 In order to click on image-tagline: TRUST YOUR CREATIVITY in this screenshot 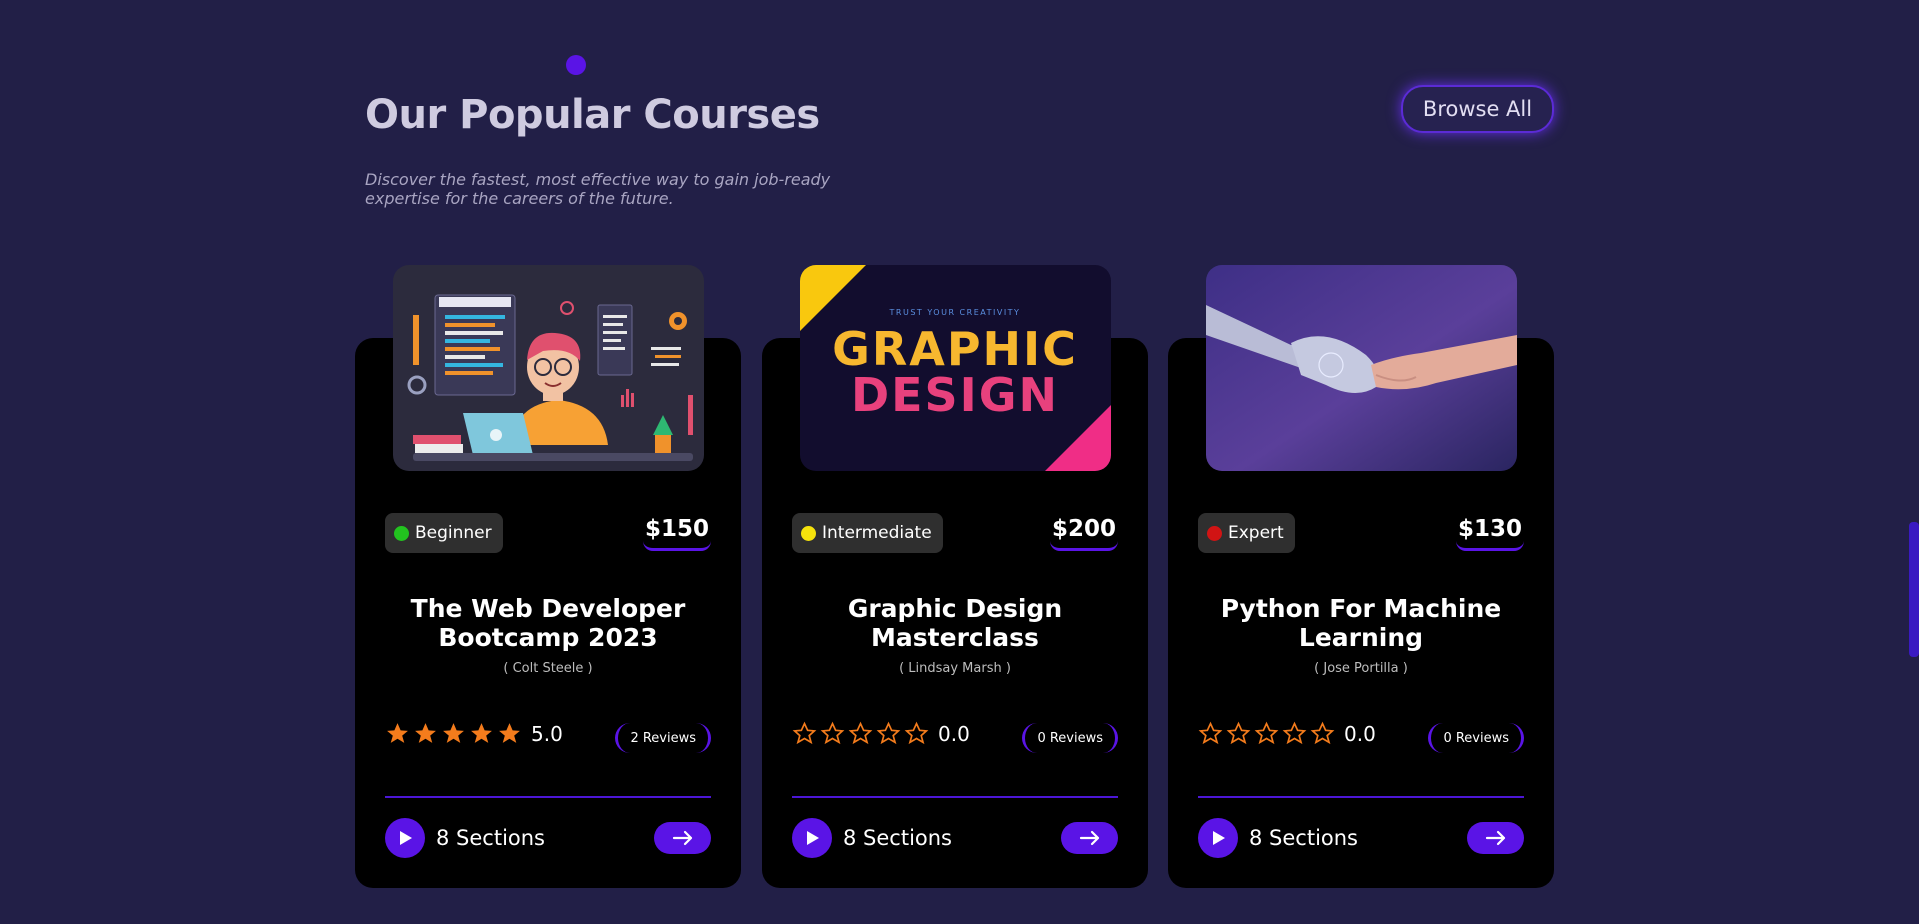, I will do `click(955, 312)`.